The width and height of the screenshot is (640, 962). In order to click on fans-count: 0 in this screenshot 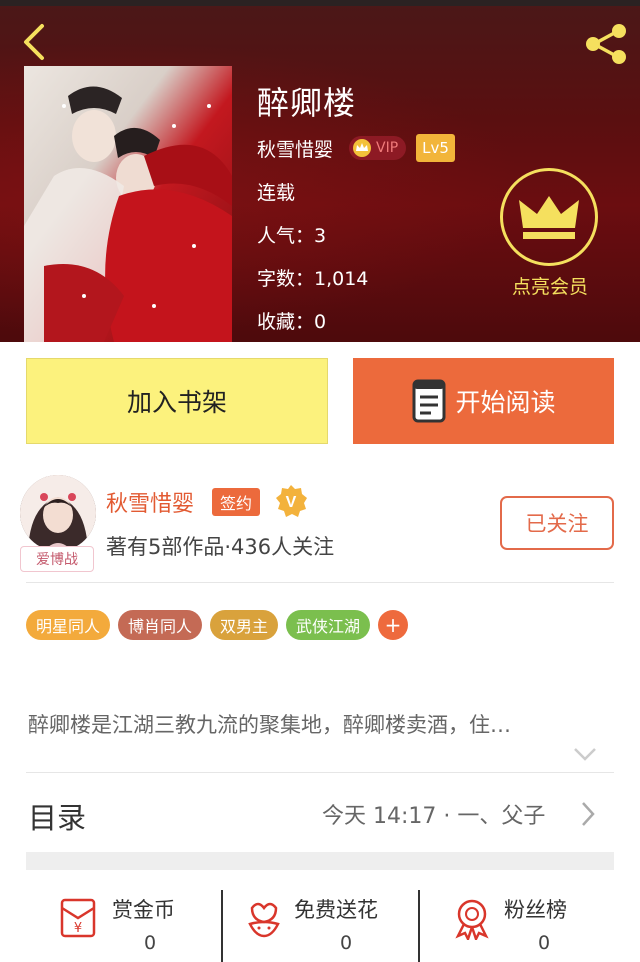, I will do `click(544, 943)`.